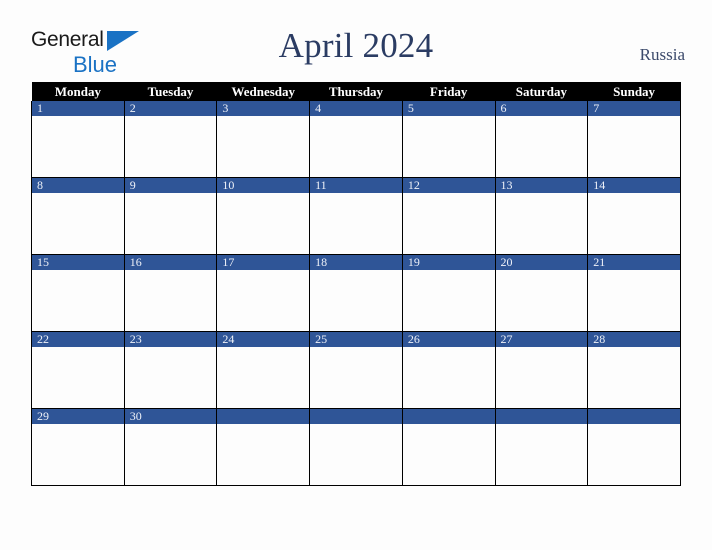 This screenshot has width=712, height=550. I want to click on calendar-day-cell: 11, so click(356, 216).